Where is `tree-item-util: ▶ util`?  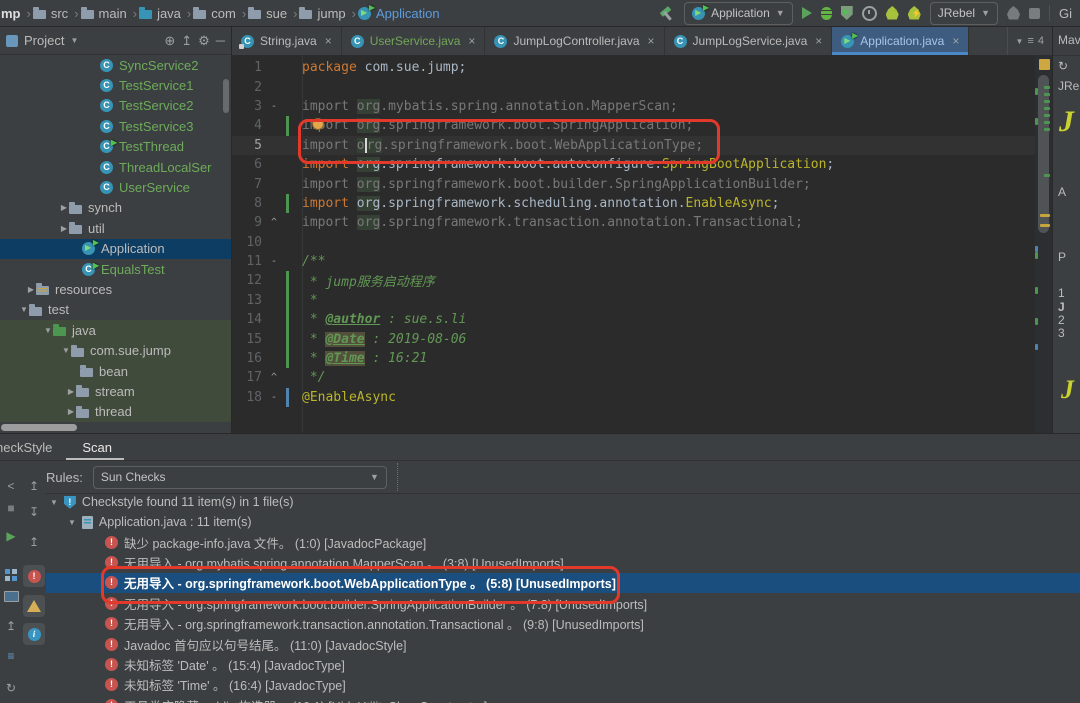 tree-item-util: ▶ util is located at coordinates (115, 228).